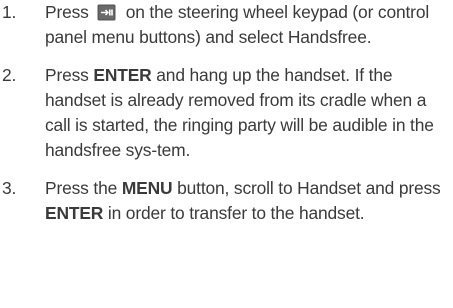  Describe the element at coordinates (9, 75) in the screenshot. I see `step-number: 2.` at that location.